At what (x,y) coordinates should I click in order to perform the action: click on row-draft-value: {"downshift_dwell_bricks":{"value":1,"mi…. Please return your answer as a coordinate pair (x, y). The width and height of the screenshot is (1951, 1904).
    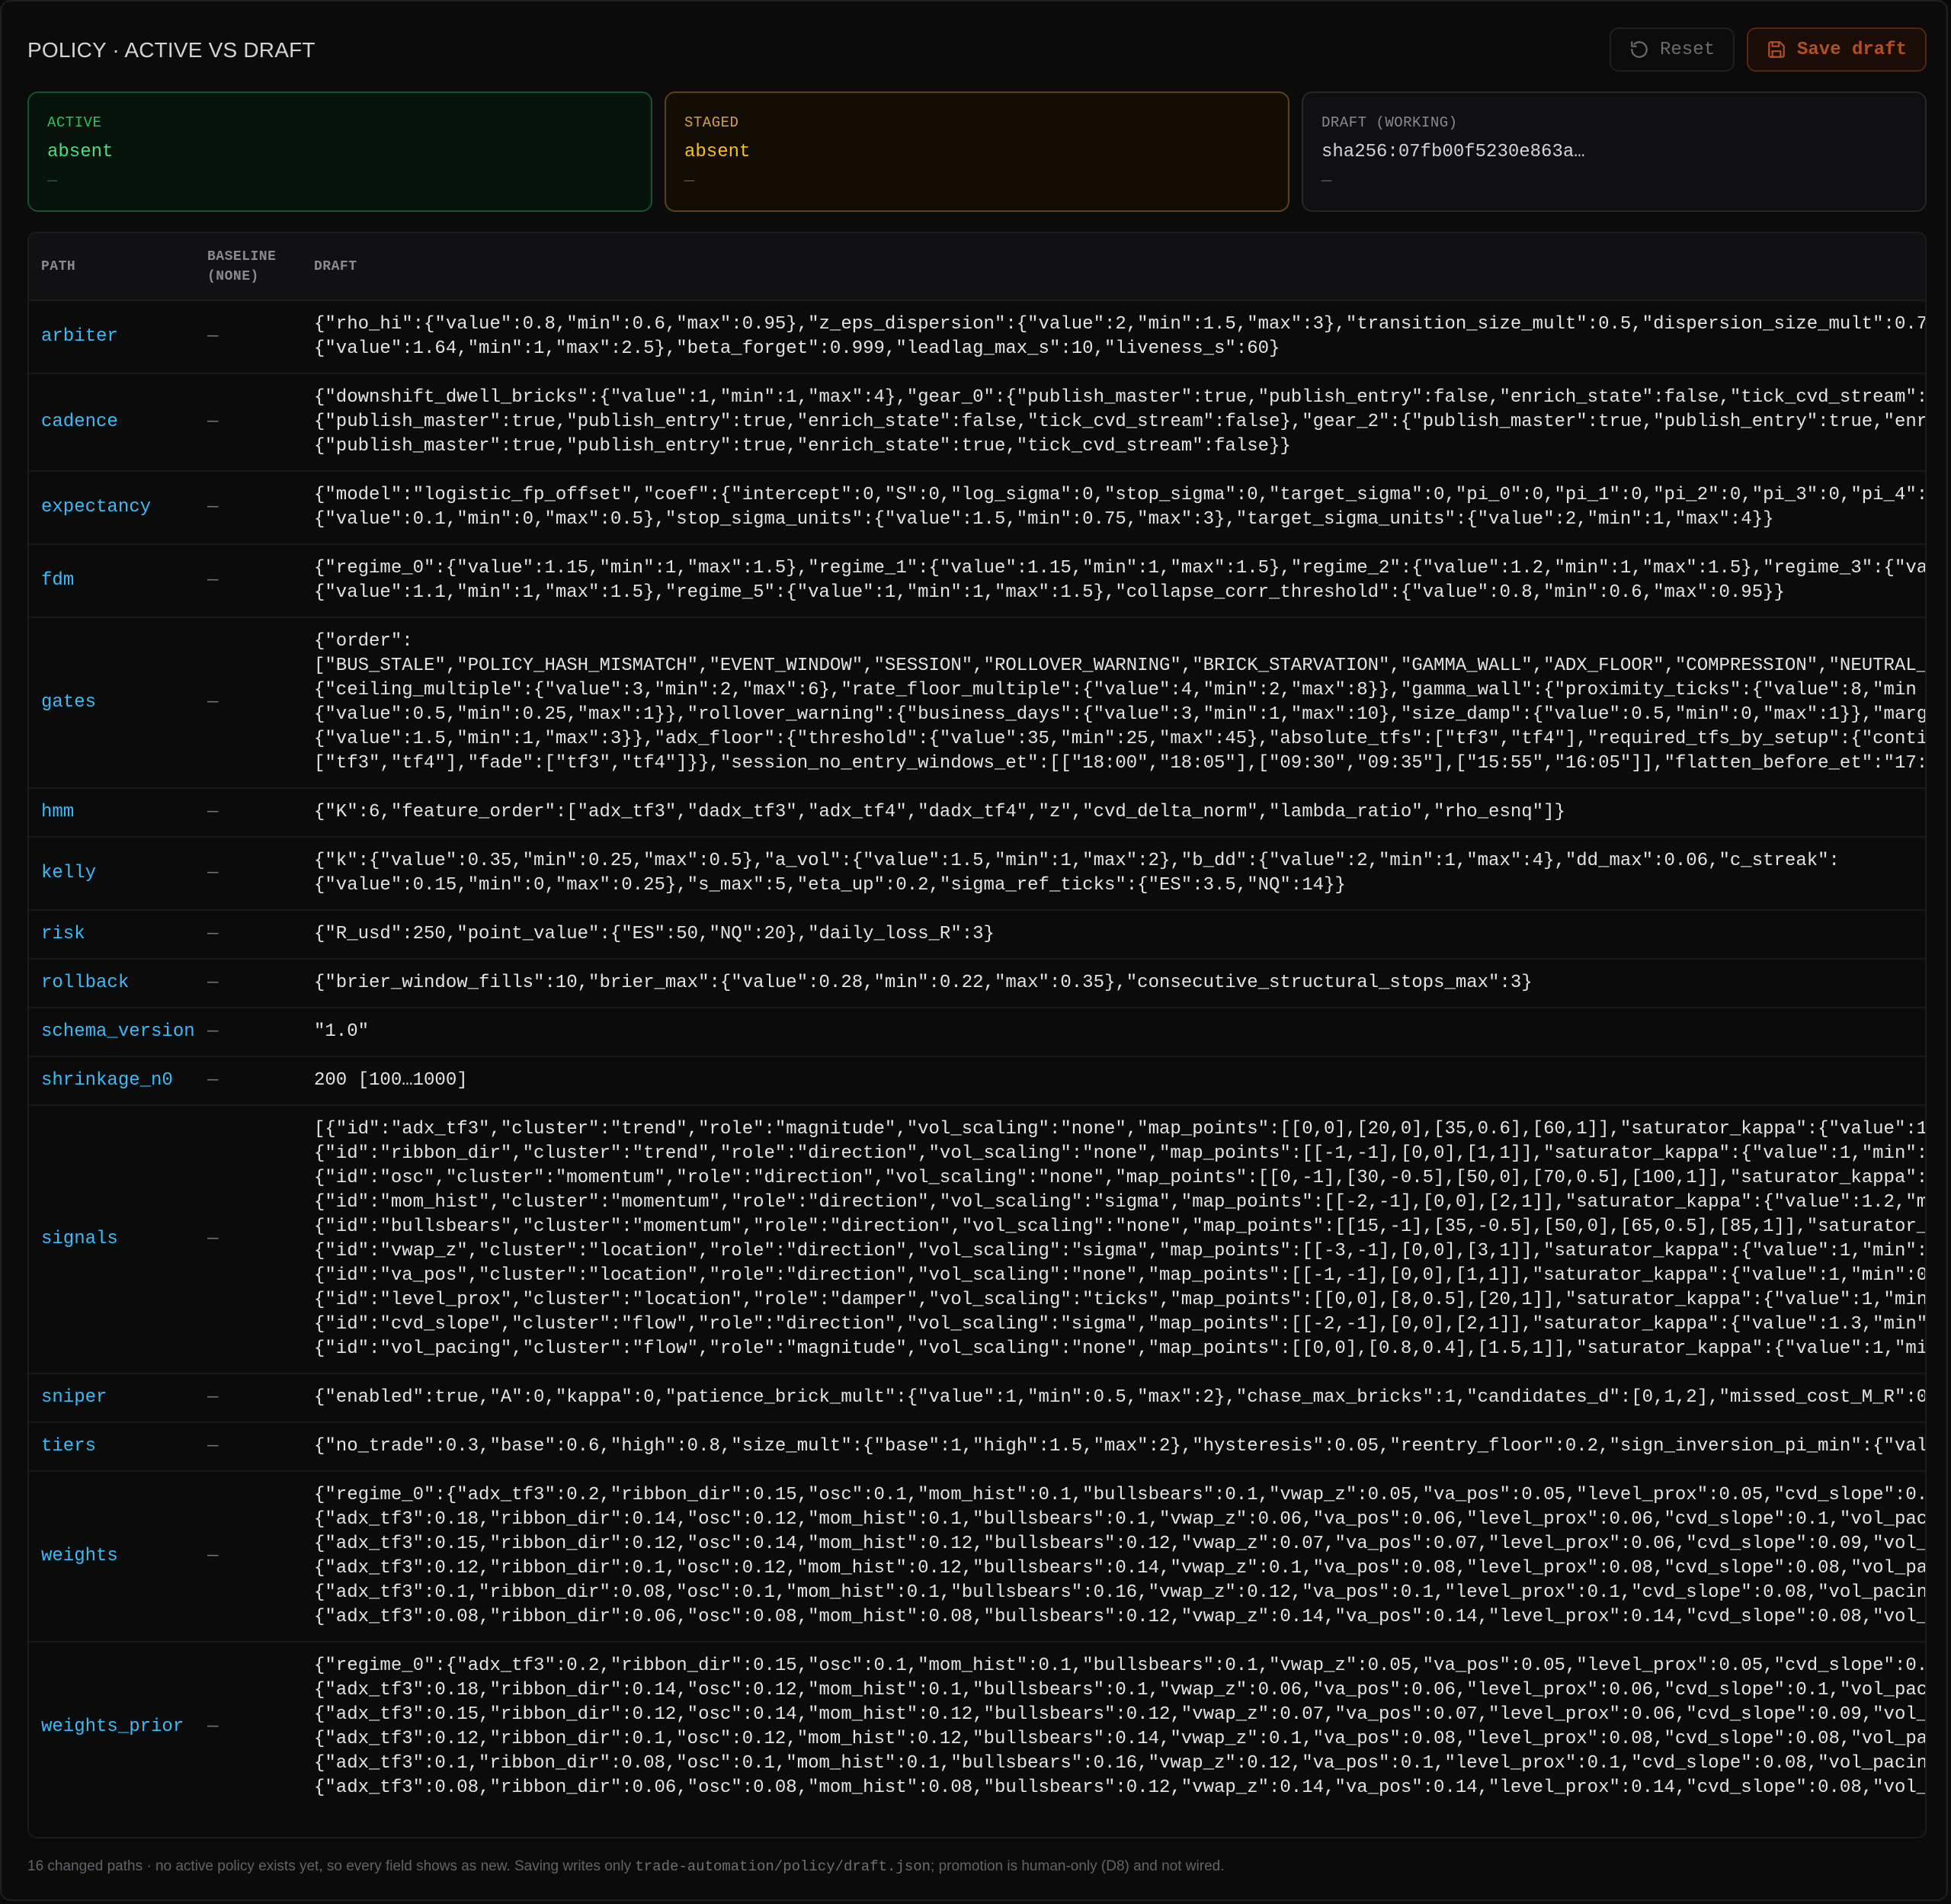
    Looking at the image, I should click on (1114, 423).